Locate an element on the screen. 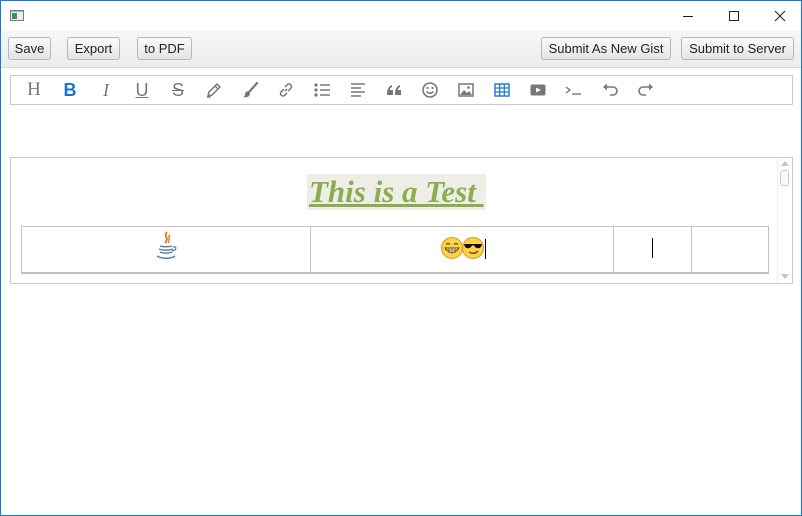 Image resolution: width=802 pixels, height=516 pixels. document-table is located at coordinates (395, 250).